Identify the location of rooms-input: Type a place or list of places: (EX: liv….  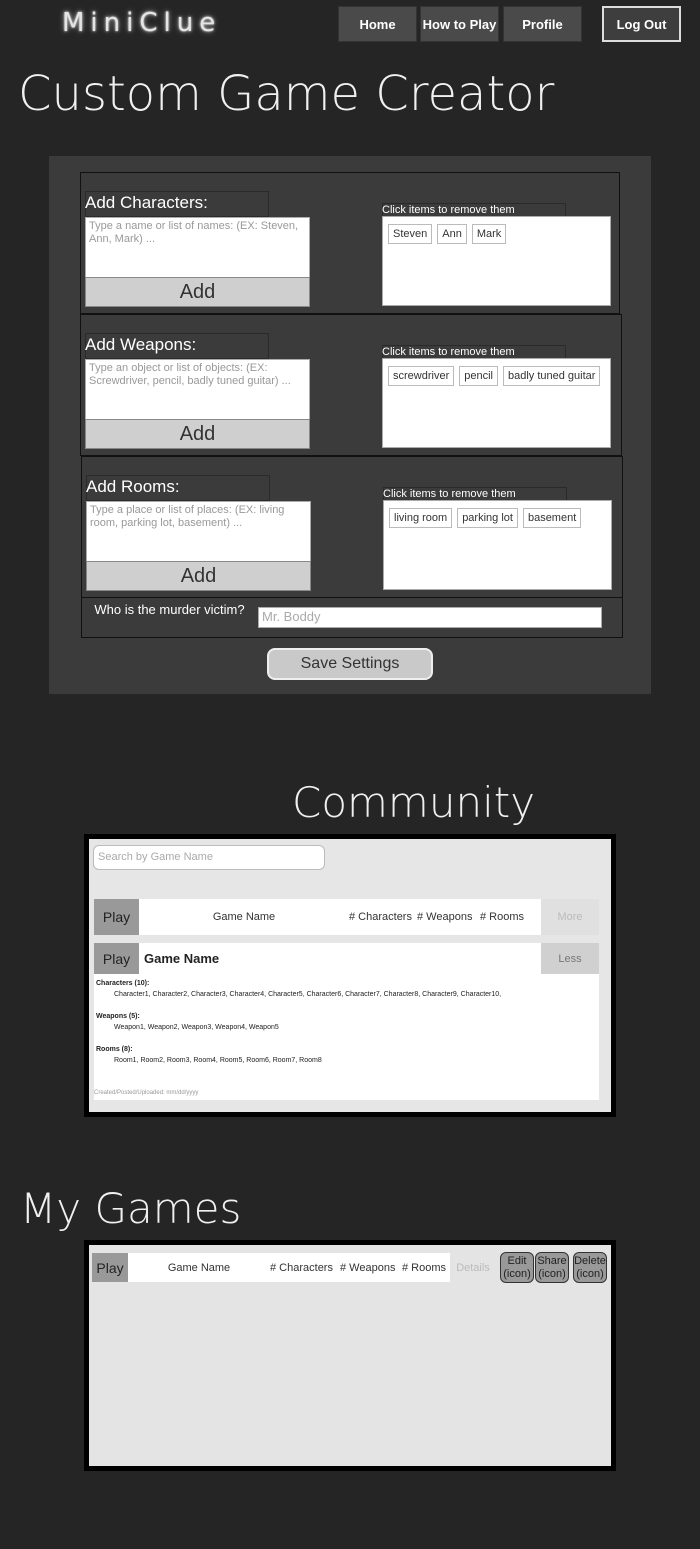
(198, 531).